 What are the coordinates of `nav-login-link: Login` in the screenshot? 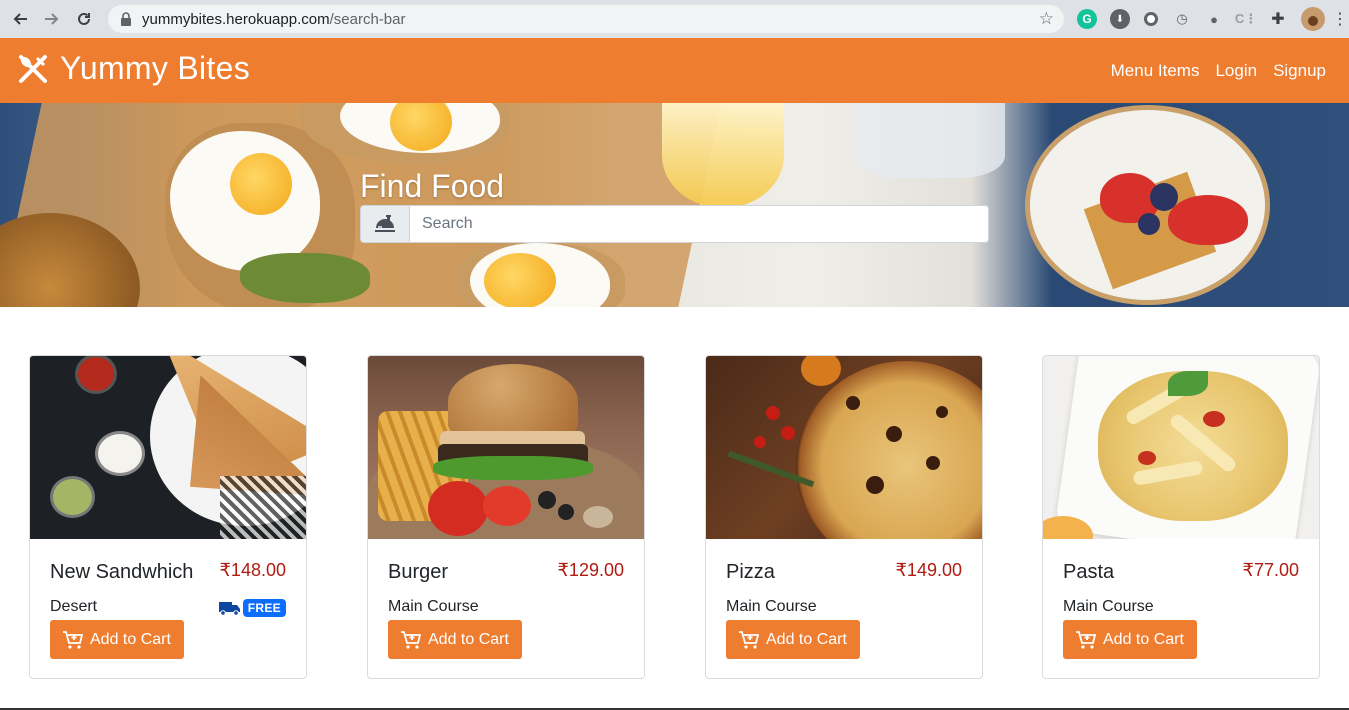 It's located at (1236, 71).